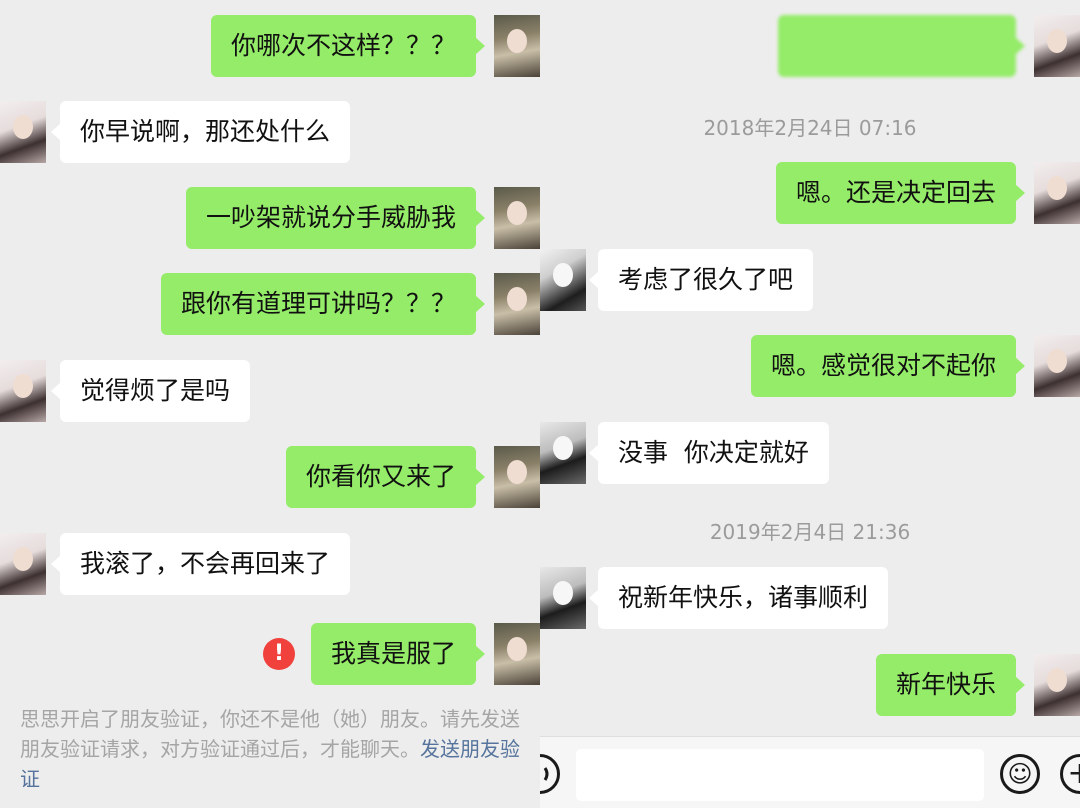 This screenshot has height=808, width=1080. Describe the element at coordinates (888, 366) in the screenshot. I see `message-bubble-sent: 嗯。感觉很对不起你` at that location.